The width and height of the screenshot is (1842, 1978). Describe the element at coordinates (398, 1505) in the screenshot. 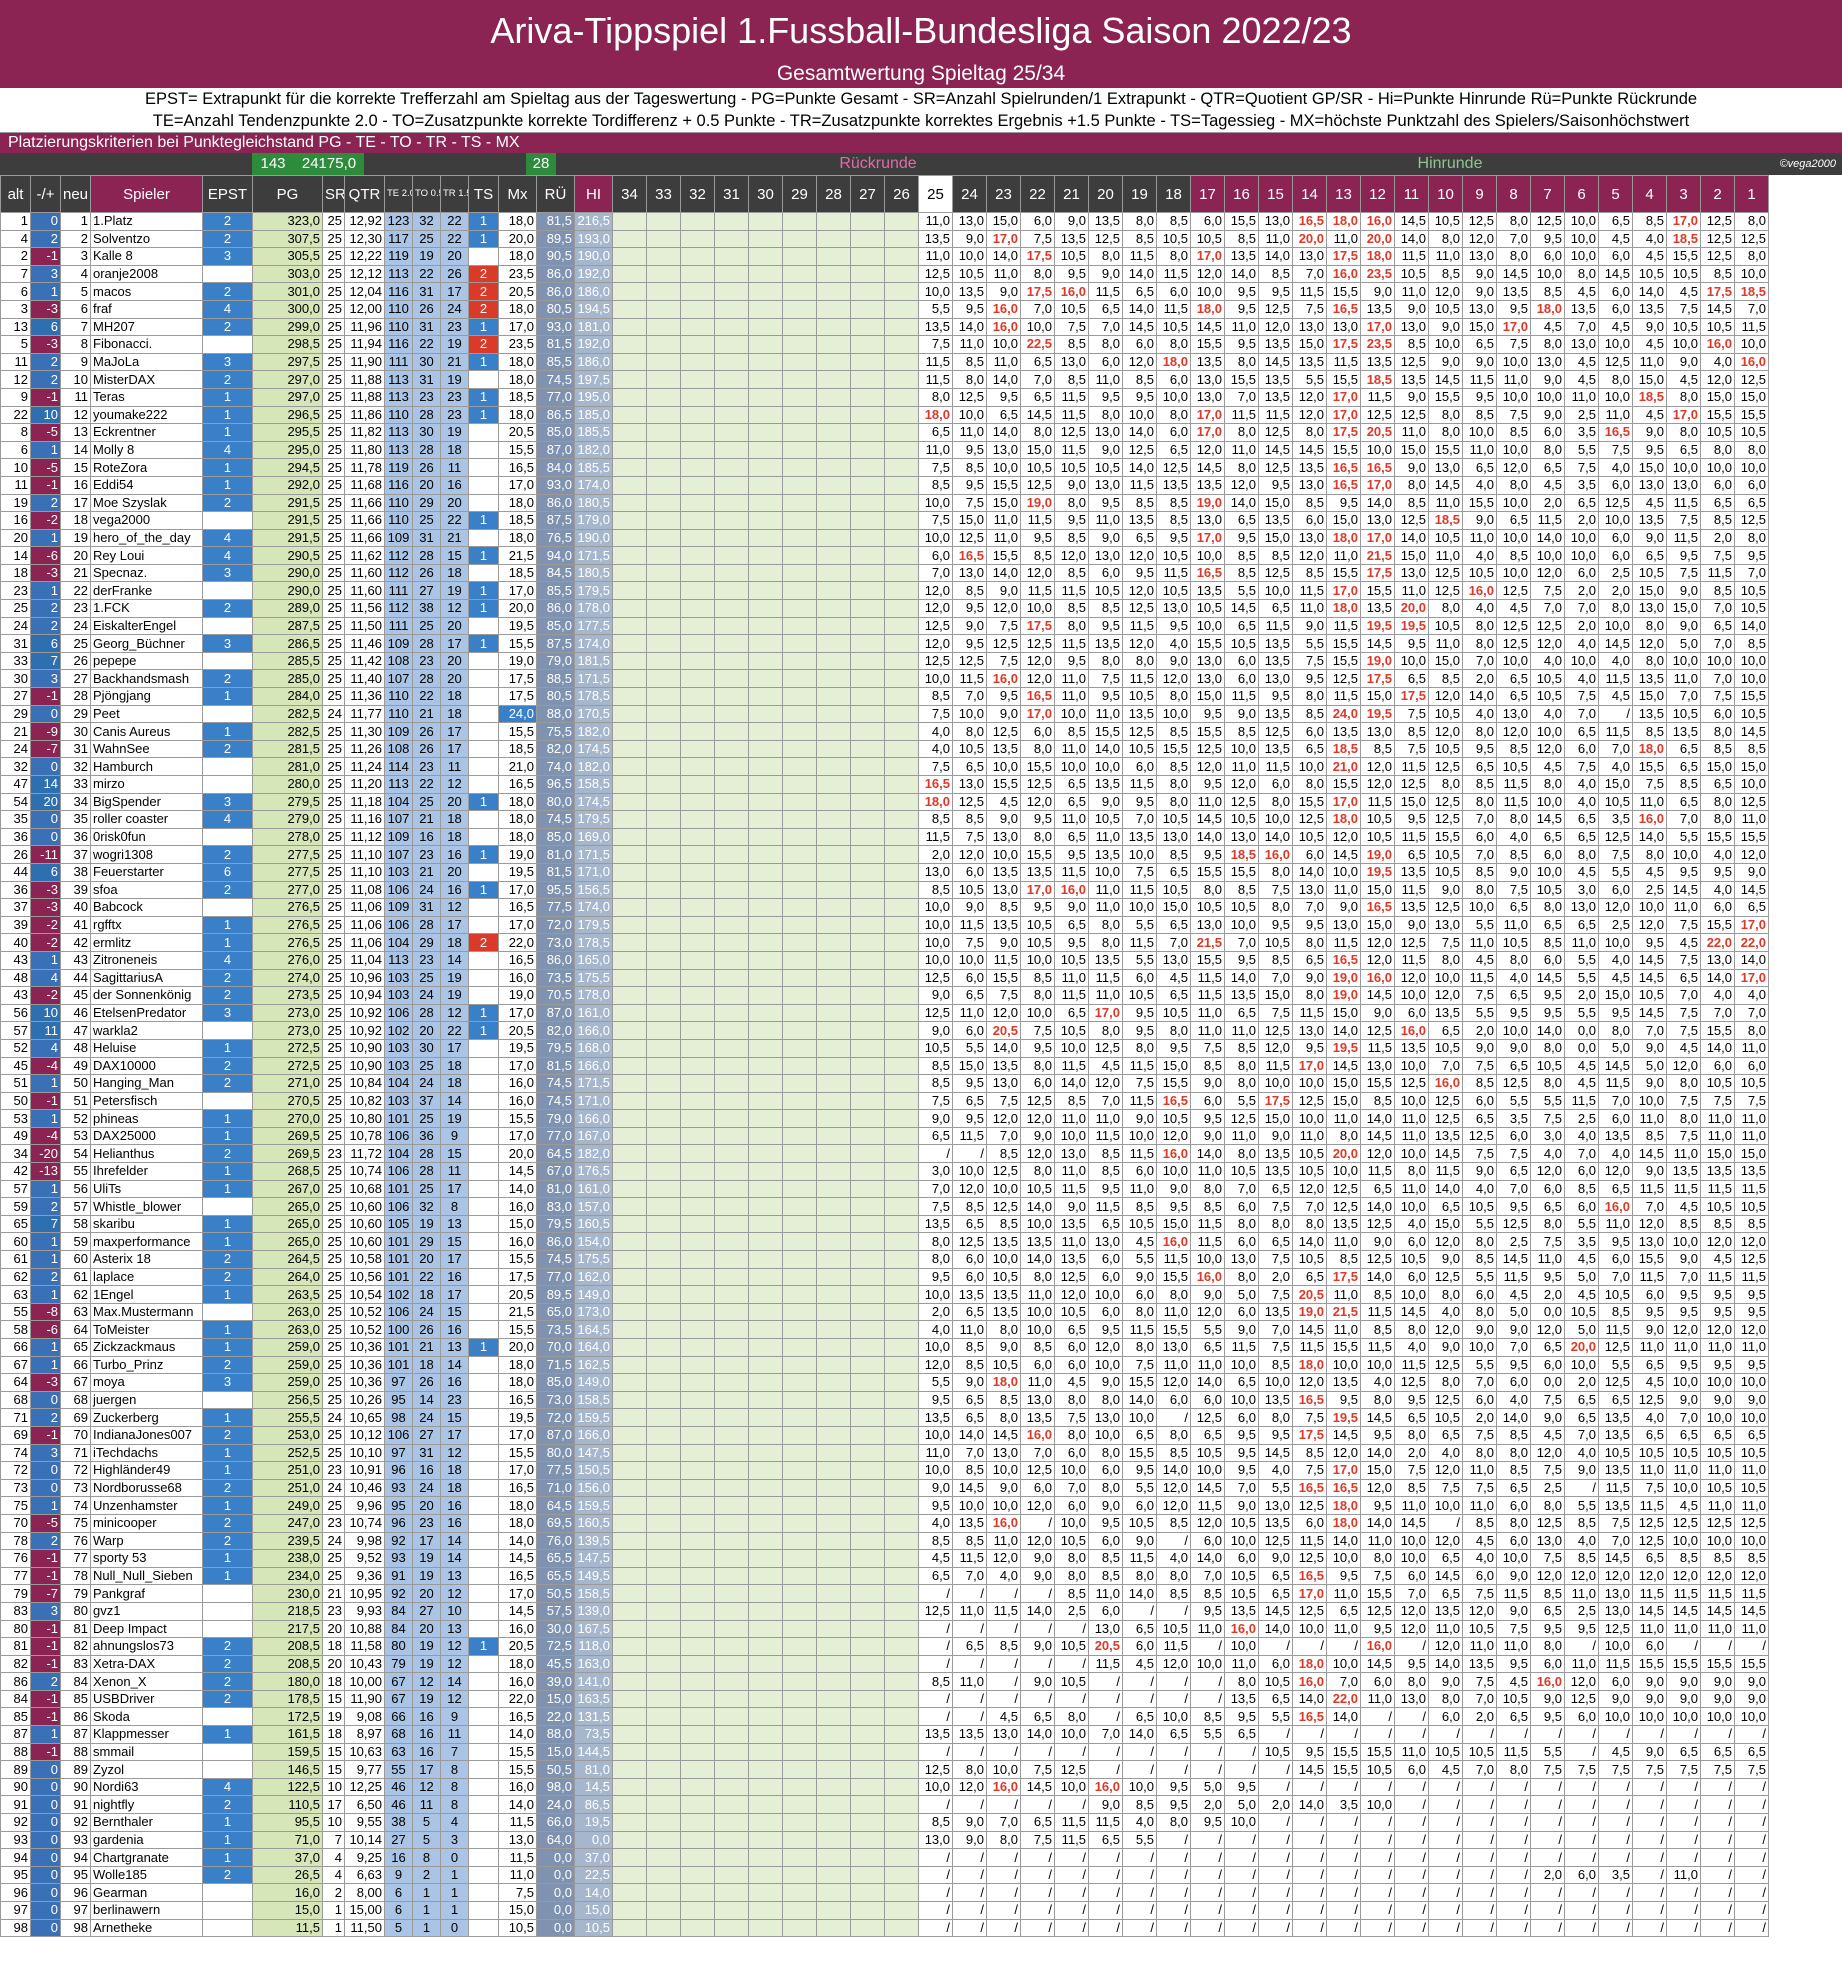

I see `tendency-points: 95` at that location.